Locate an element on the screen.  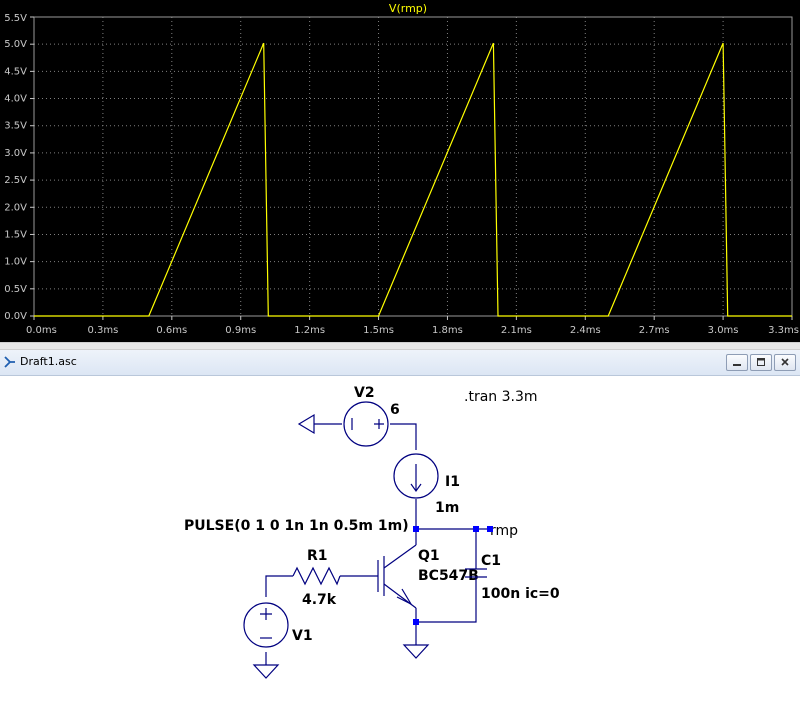
close-icon is located at coordinates (785, 362).